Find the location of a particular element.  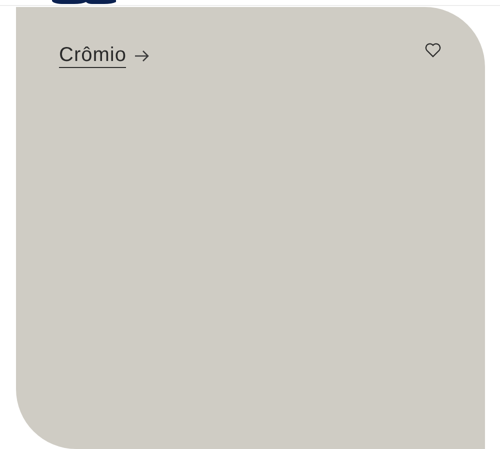

arrow-right-icon is located at coordinates (142, 56).